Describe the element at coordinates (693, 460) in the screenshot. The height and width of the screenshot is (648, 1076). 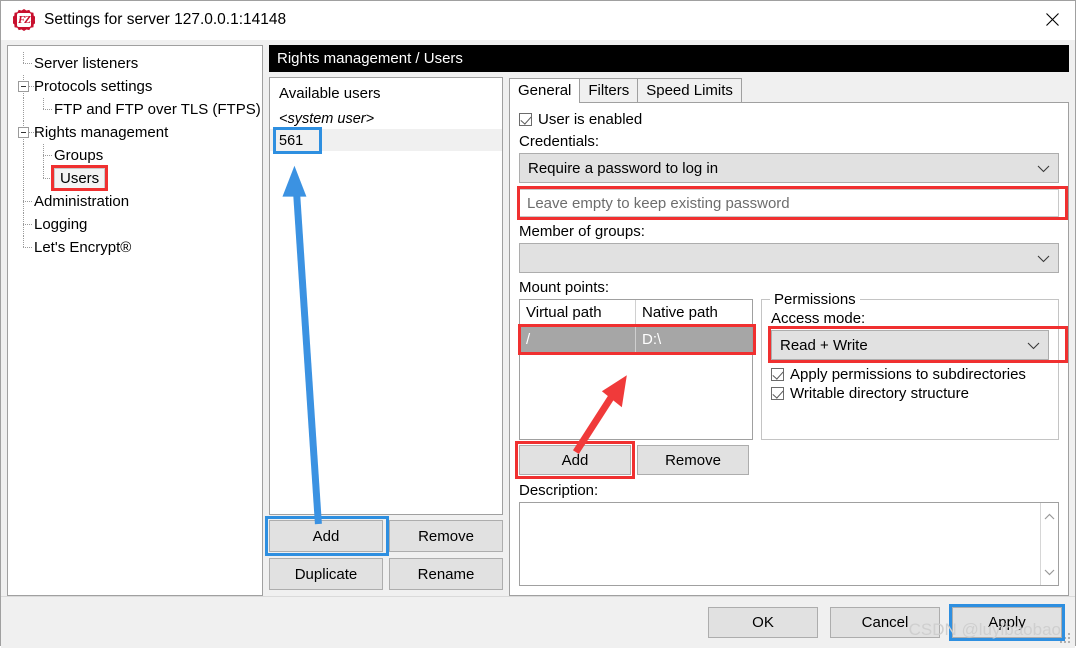
I see `remove-mount-point-button: Remove` at that location.